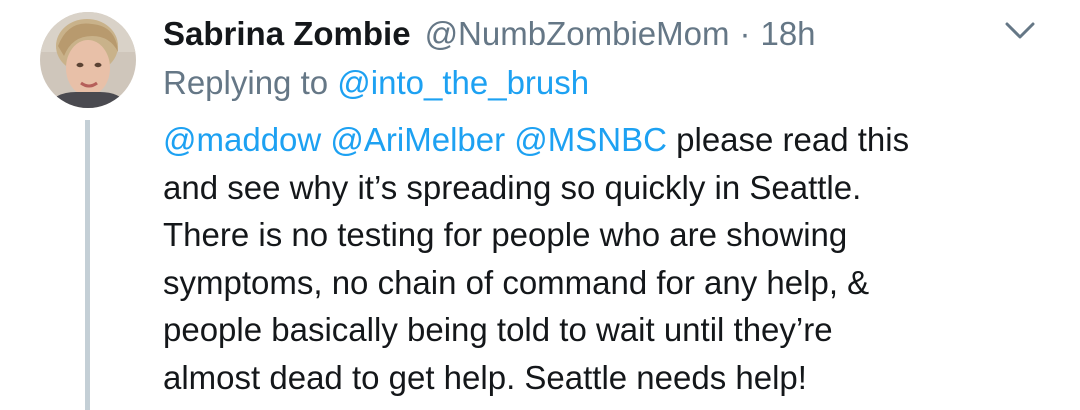  I want to click on mention-arimelber: @AriMelber, so click(417, 139).